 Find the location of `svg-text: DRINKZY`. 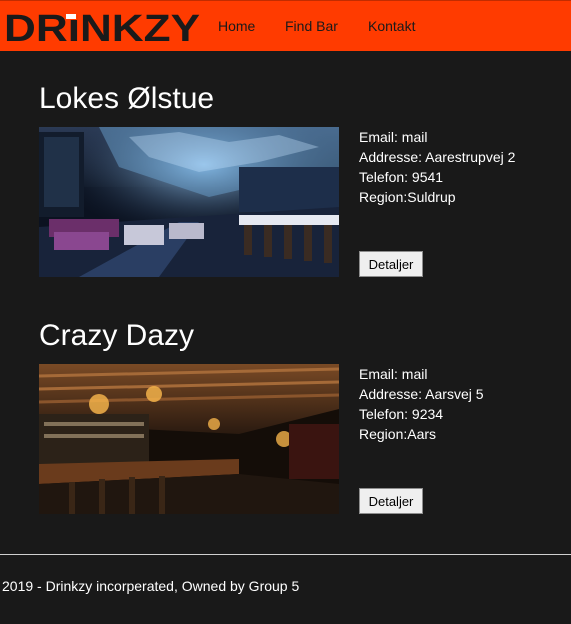

svg-text: DRINKZY is located at coordinates (102, 26).